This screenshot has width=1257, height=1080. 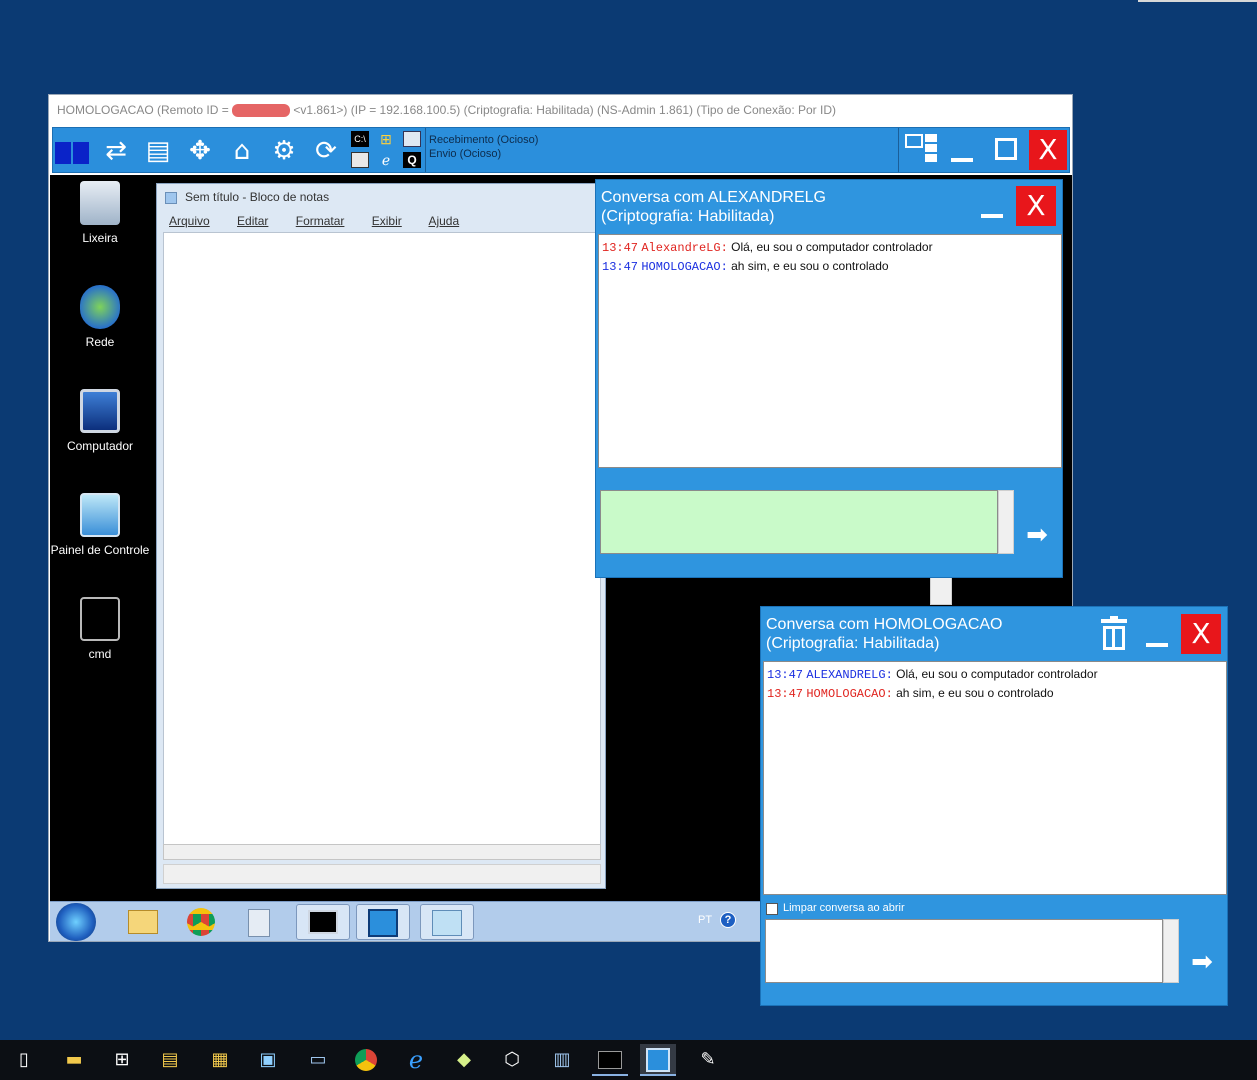 What do you see at coordinates (799, 522) in the screenshot?
I see `chat1-message-input` at bounding box center [799, 522].